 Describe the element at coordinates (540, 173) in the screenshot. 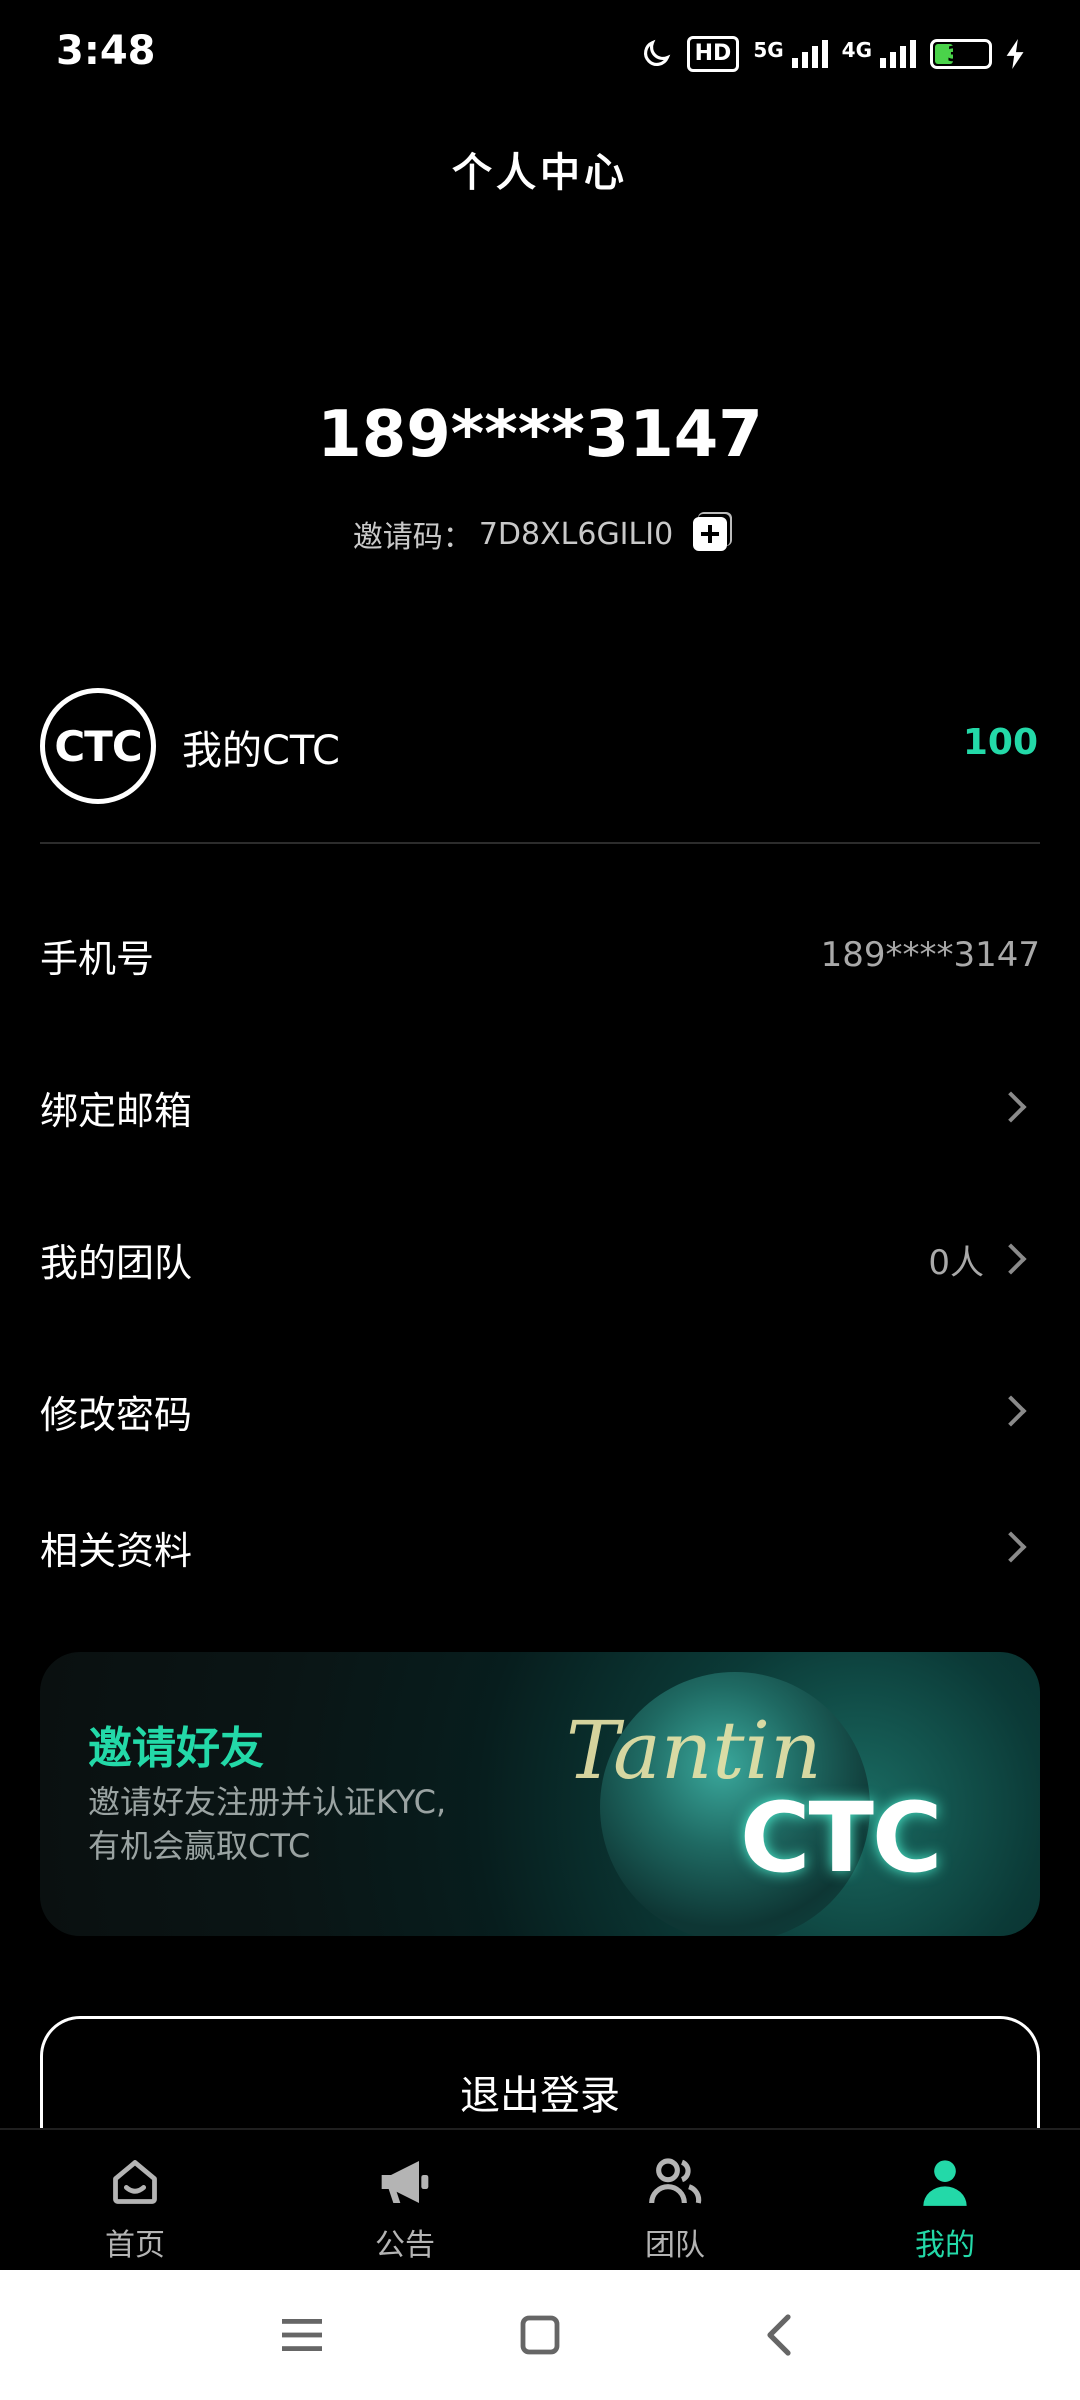

I see `page-title: 个人中心` at that location.